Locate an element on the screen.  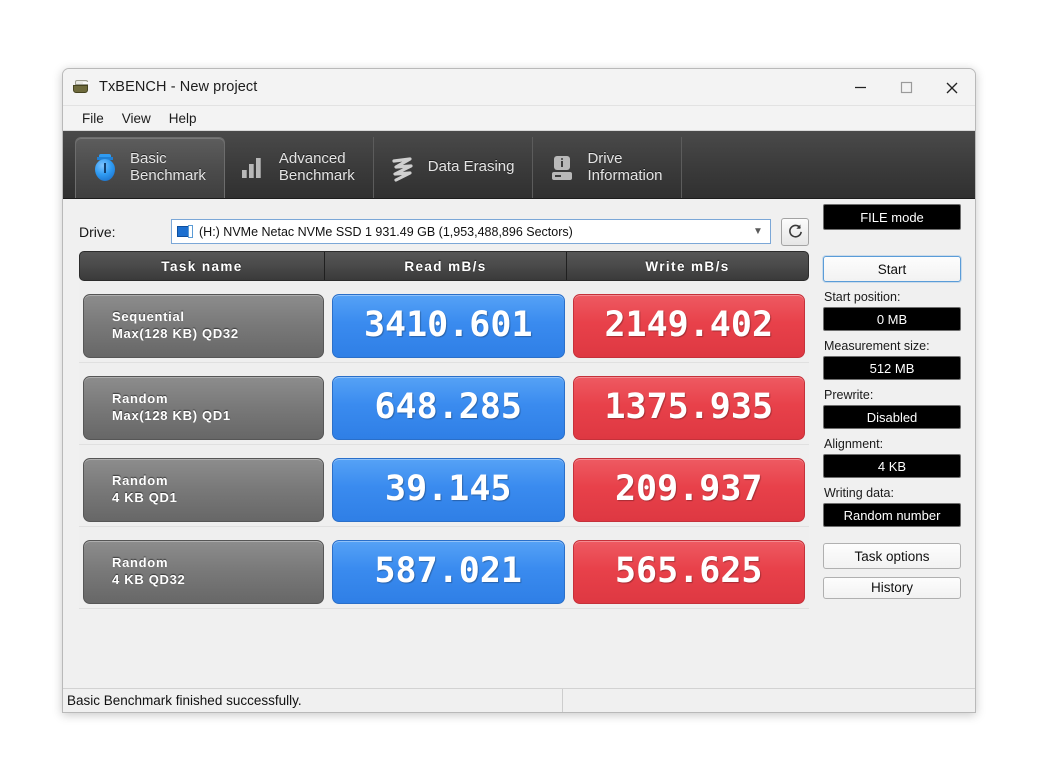
write-value: 565.625 is located at coordinates (688, 571).